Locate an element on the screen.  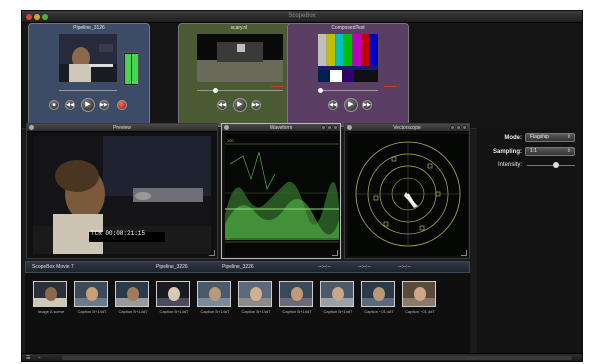
vectorscope-panel: Vectorscope is located at coordinates (407, 191).